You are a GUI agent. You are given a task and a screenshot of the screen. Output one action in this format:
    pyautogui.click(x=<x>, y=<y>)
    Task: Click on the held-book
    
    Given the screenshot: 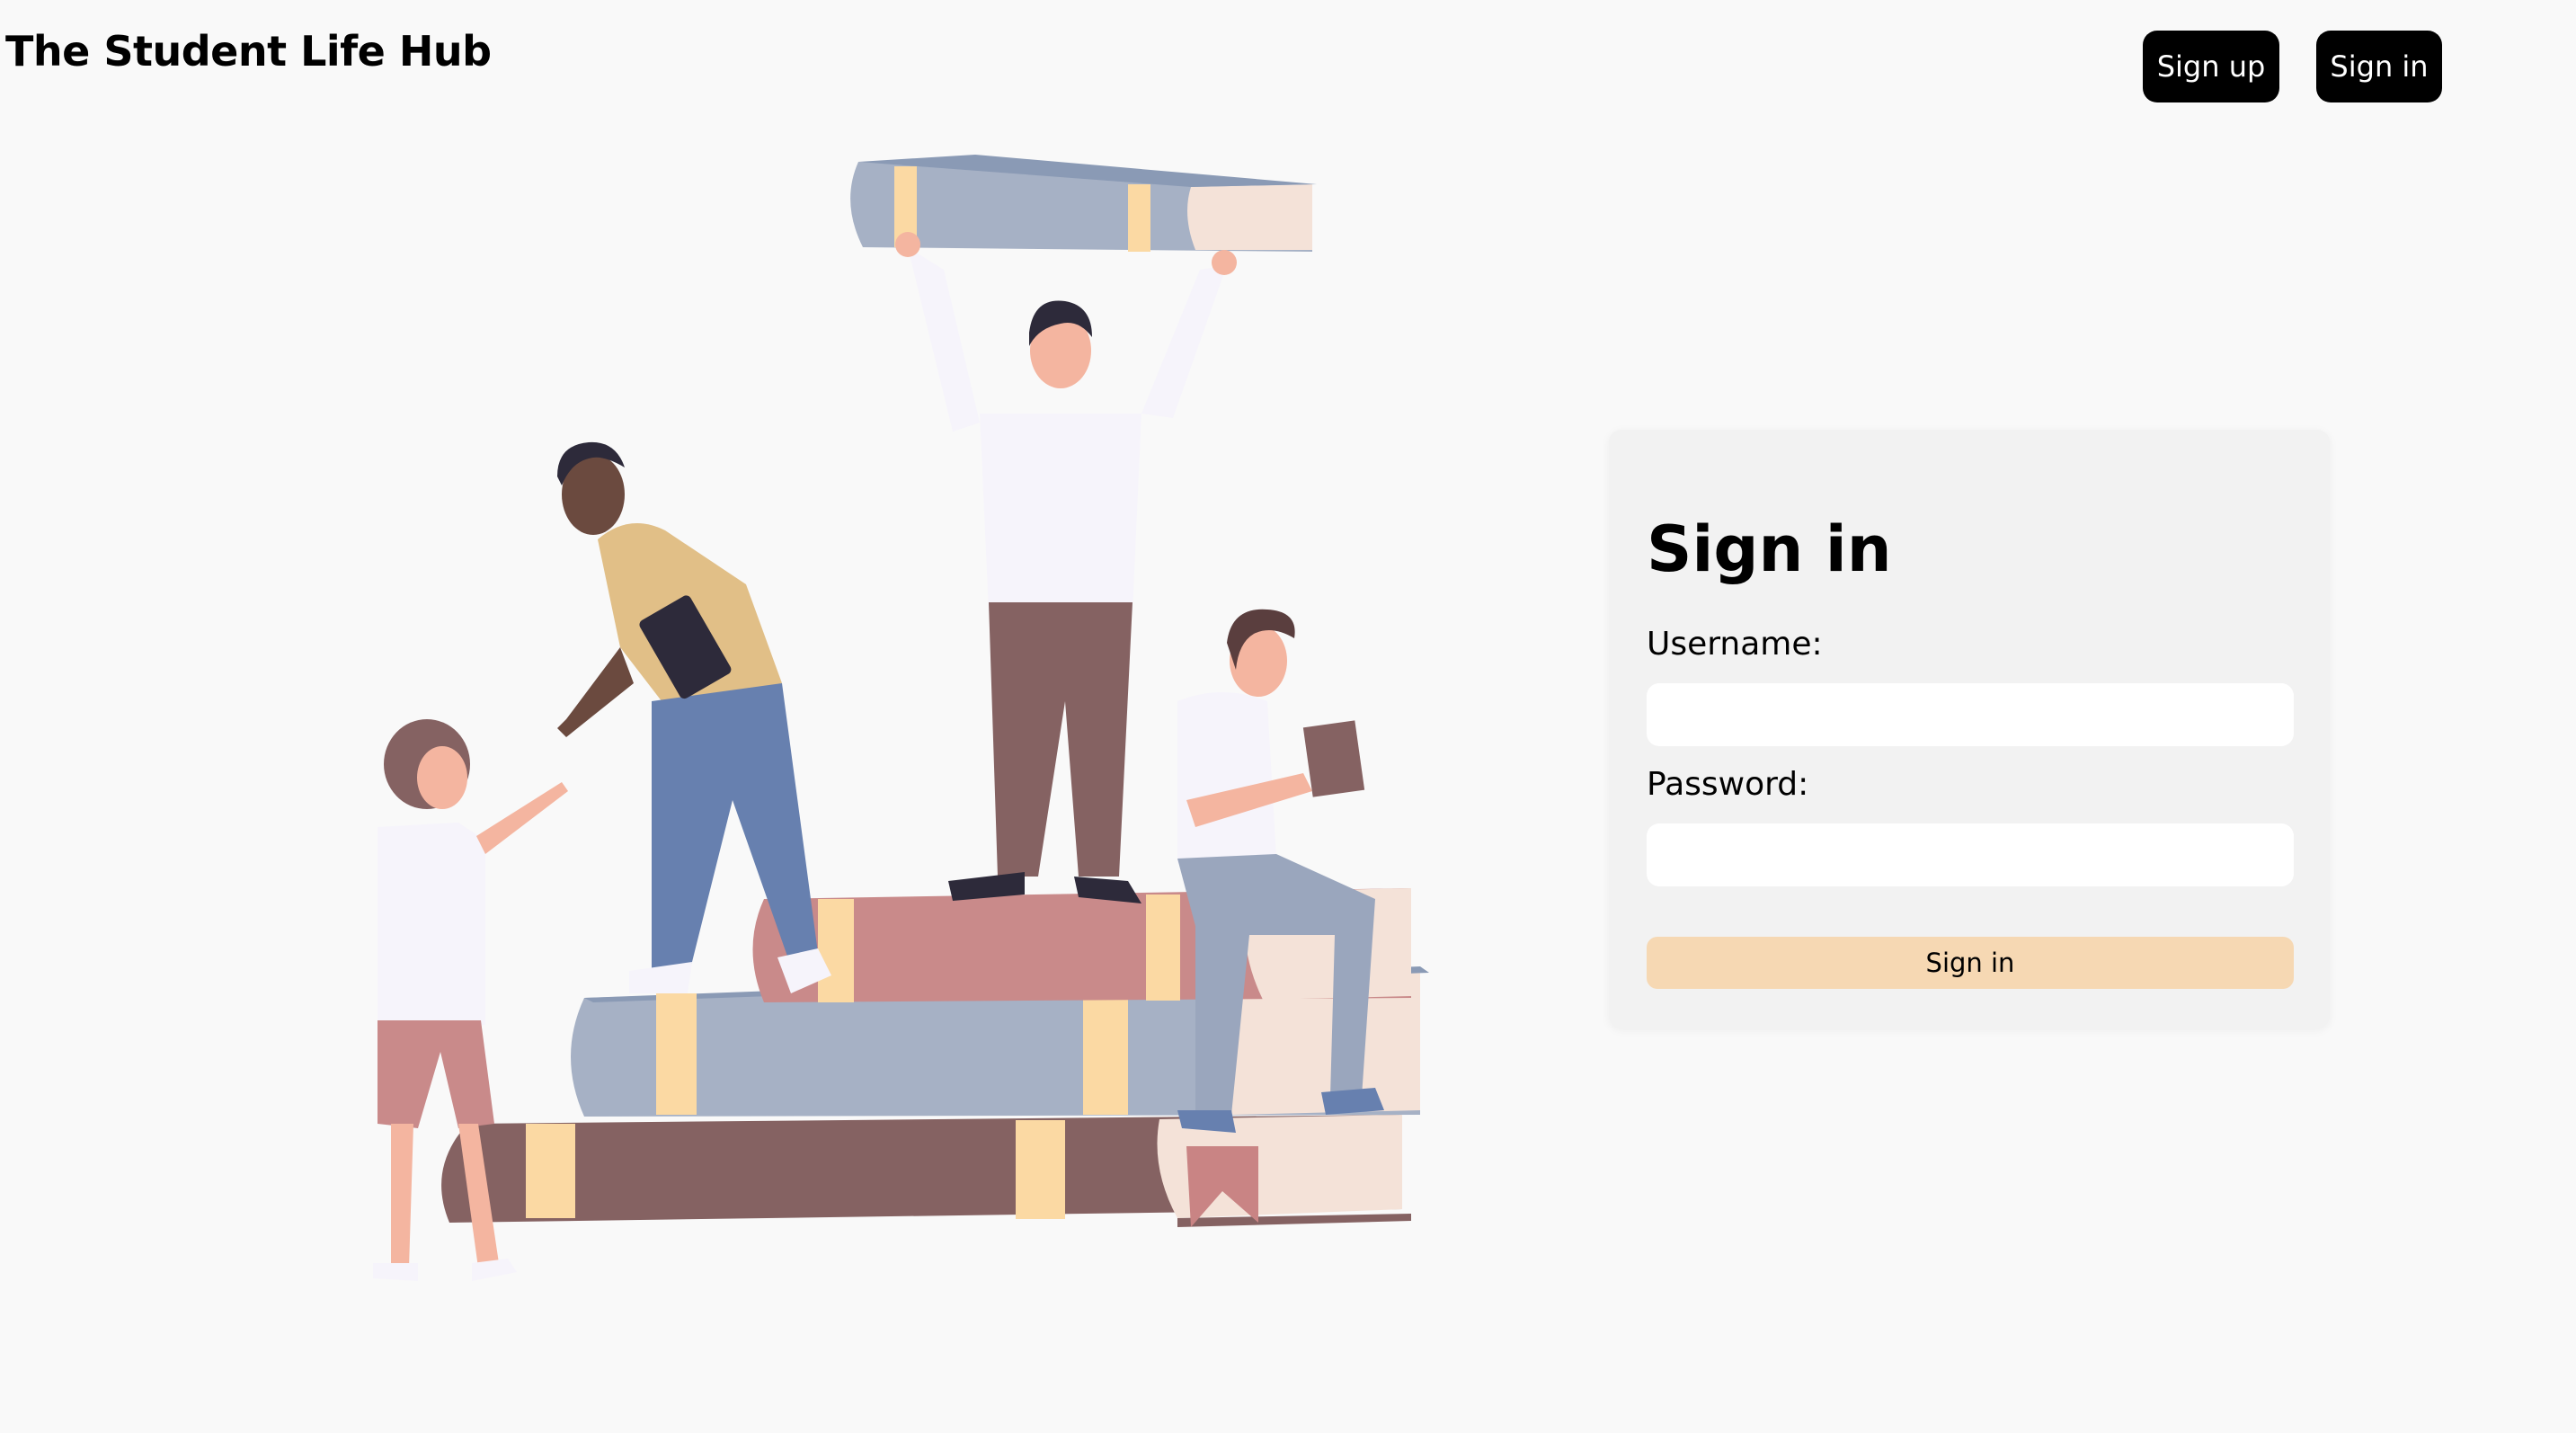 What is the action you would take?
    pyautogui.click(x=1083, y=203)
    